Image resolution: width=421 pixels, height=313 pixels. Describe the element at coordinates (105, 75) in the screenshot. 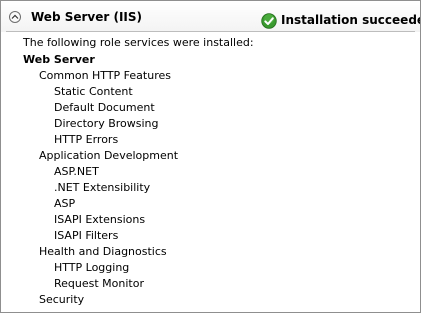

I see `group-common-http-features: Common HTTP Features` at that location.